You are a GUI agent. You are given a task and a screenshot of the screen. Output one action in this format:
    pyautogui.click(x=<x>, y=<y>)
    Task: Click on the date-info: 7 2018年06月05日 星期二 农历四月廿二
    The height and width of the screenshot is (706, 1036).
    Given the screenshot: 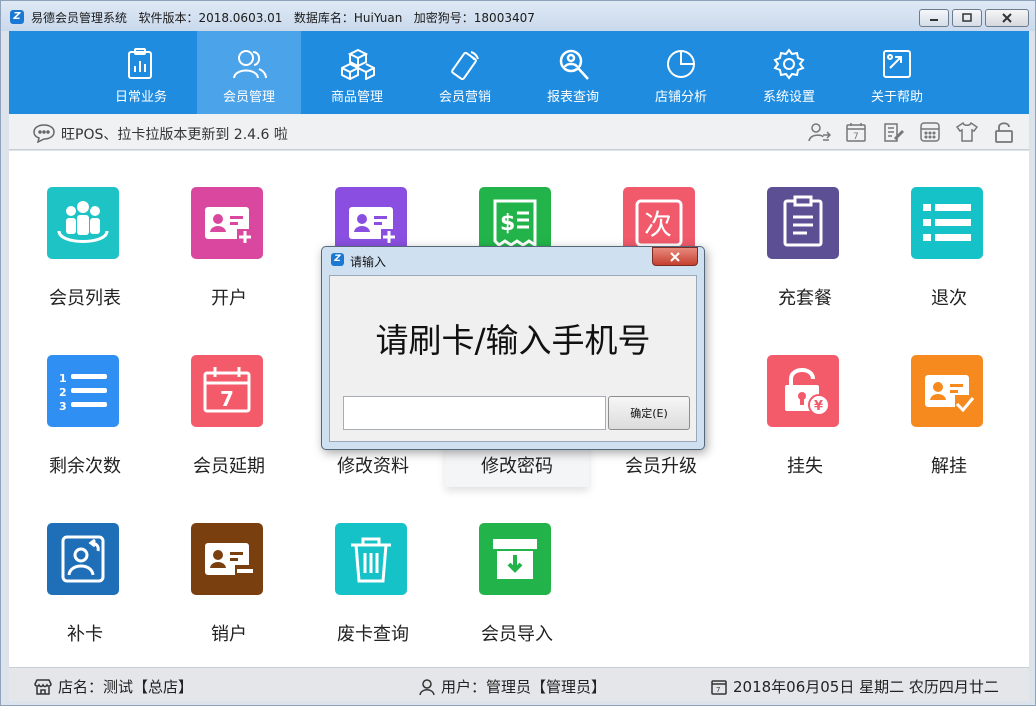 What is the action you would take?
    pyautogui.click(x=854, y=686)
    